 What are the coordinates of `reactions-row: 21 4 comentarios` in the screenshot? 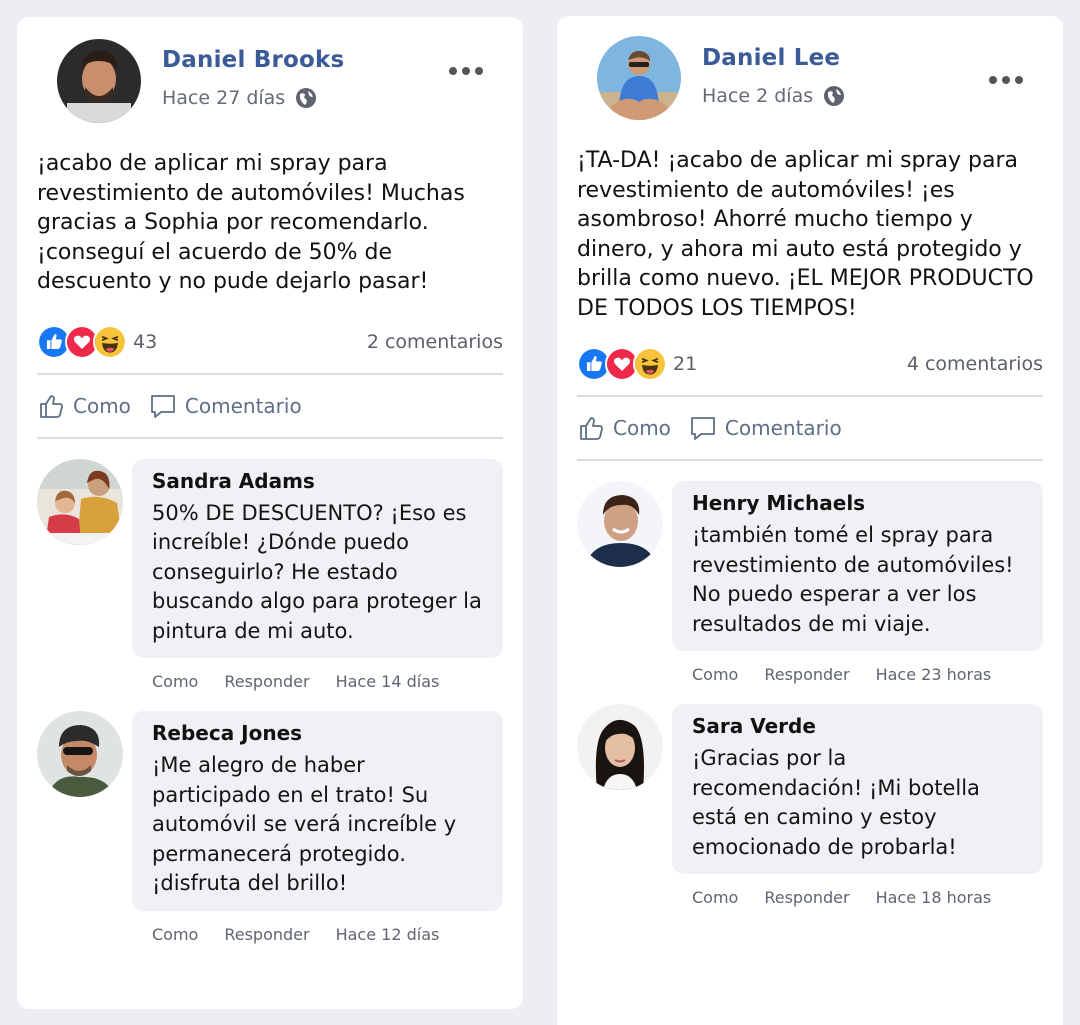 It's located at (810, 364).